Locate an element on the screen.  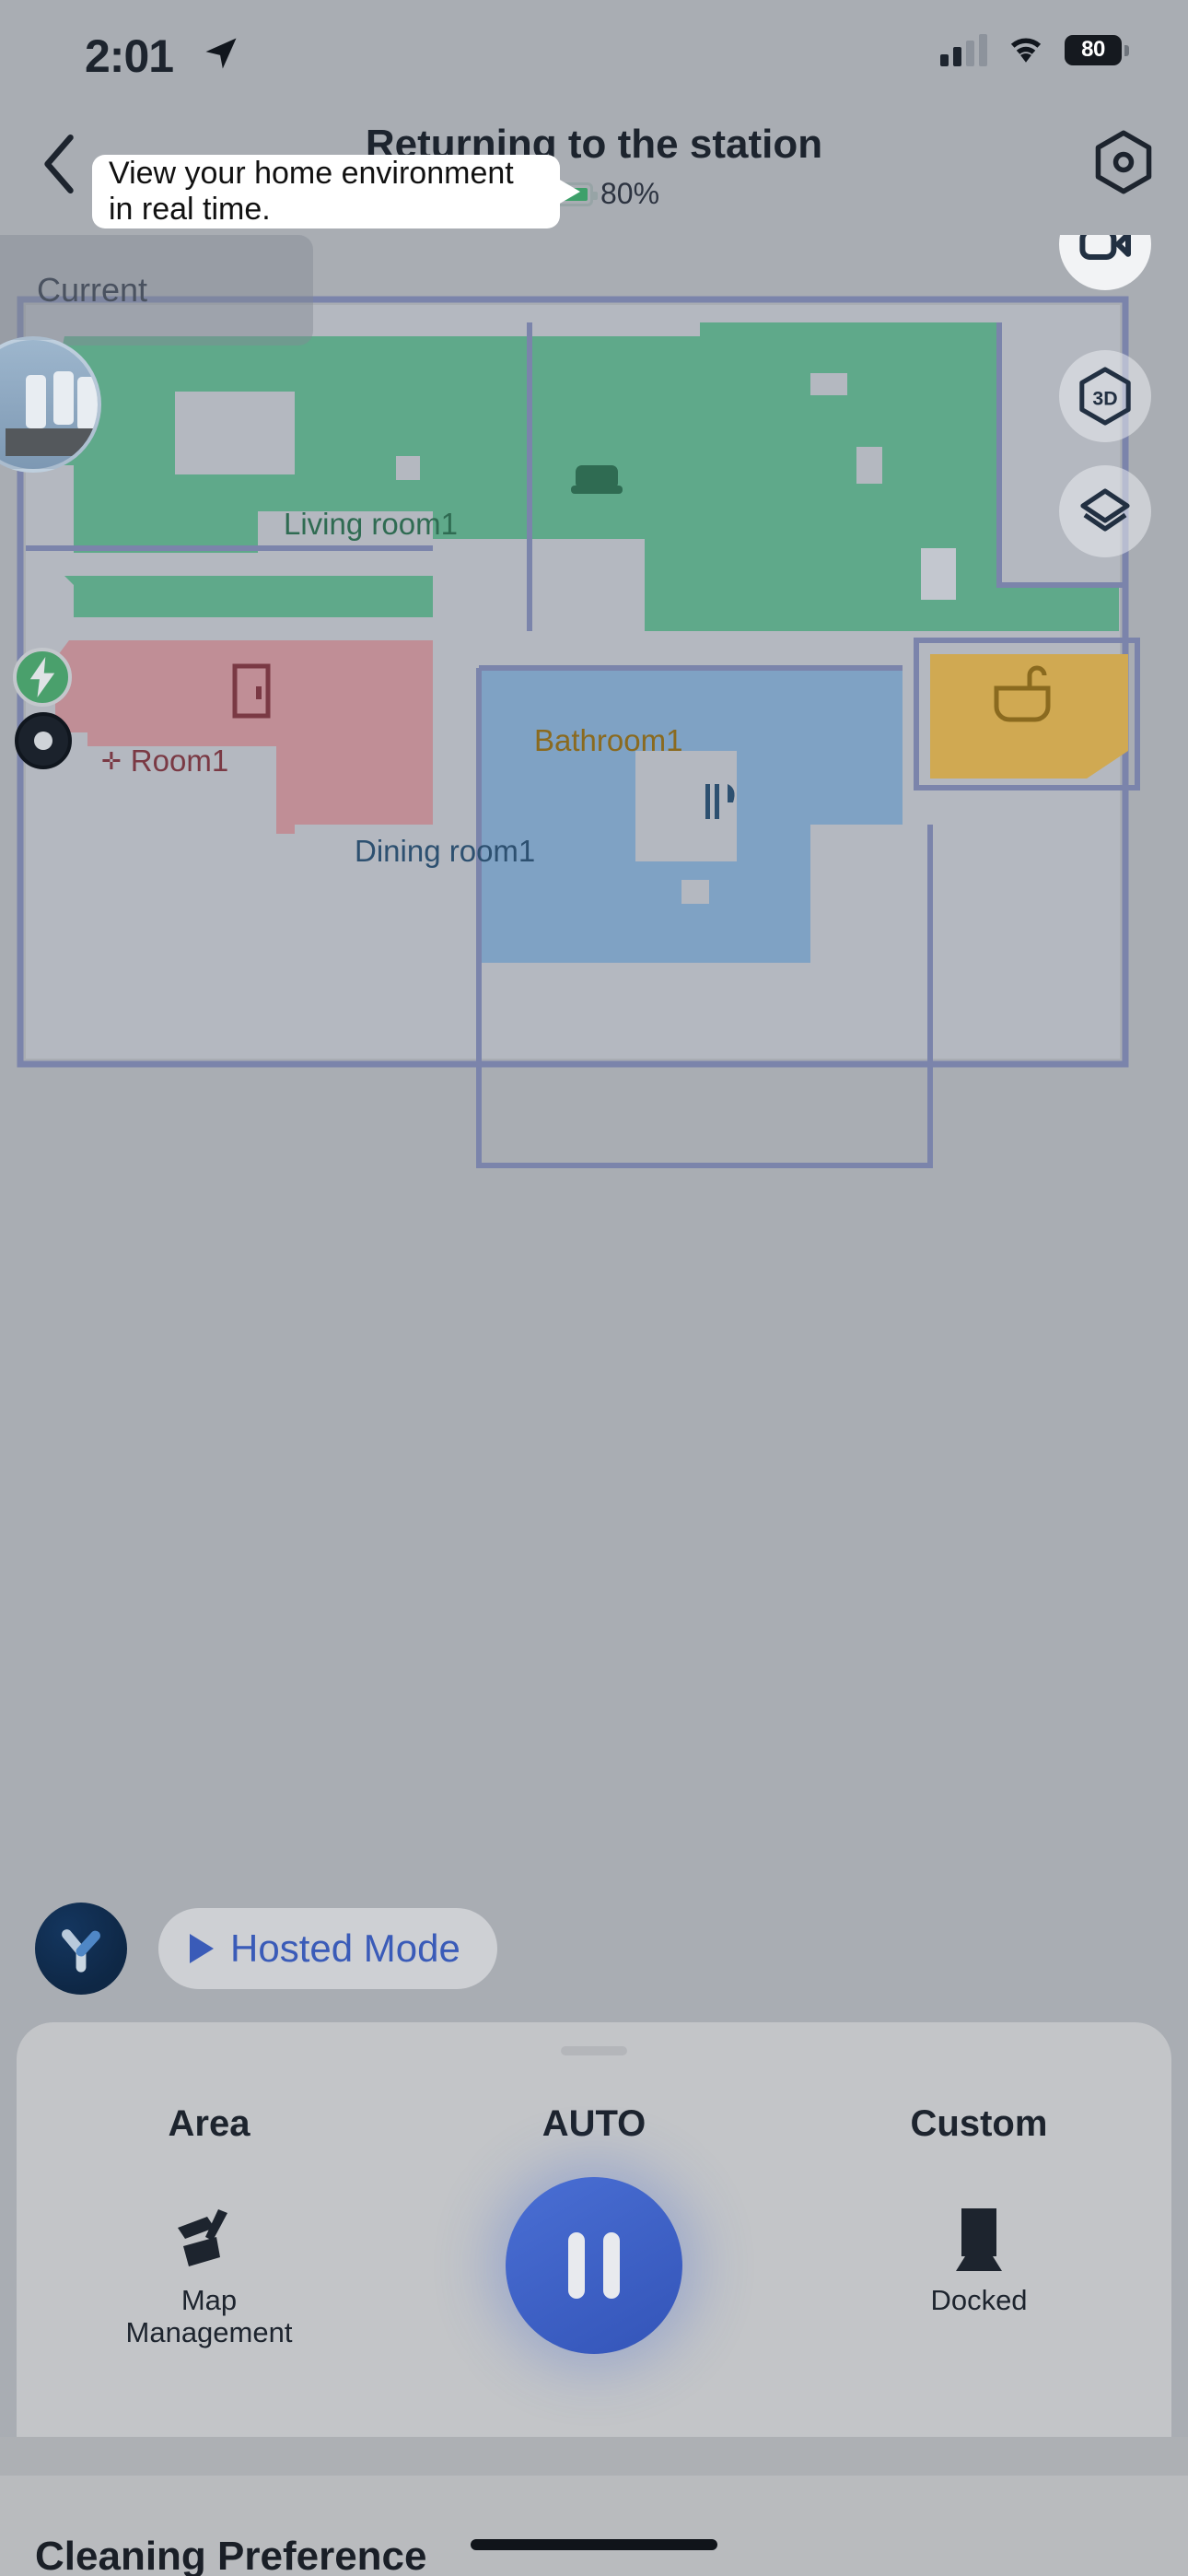
charging-bolt-icon is located at coordinates (42, 677).